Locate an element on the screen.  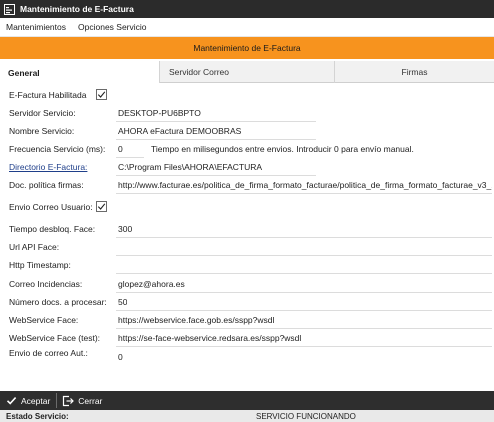
accept-button-label: Aceptar is located at coordinates (36, 400).